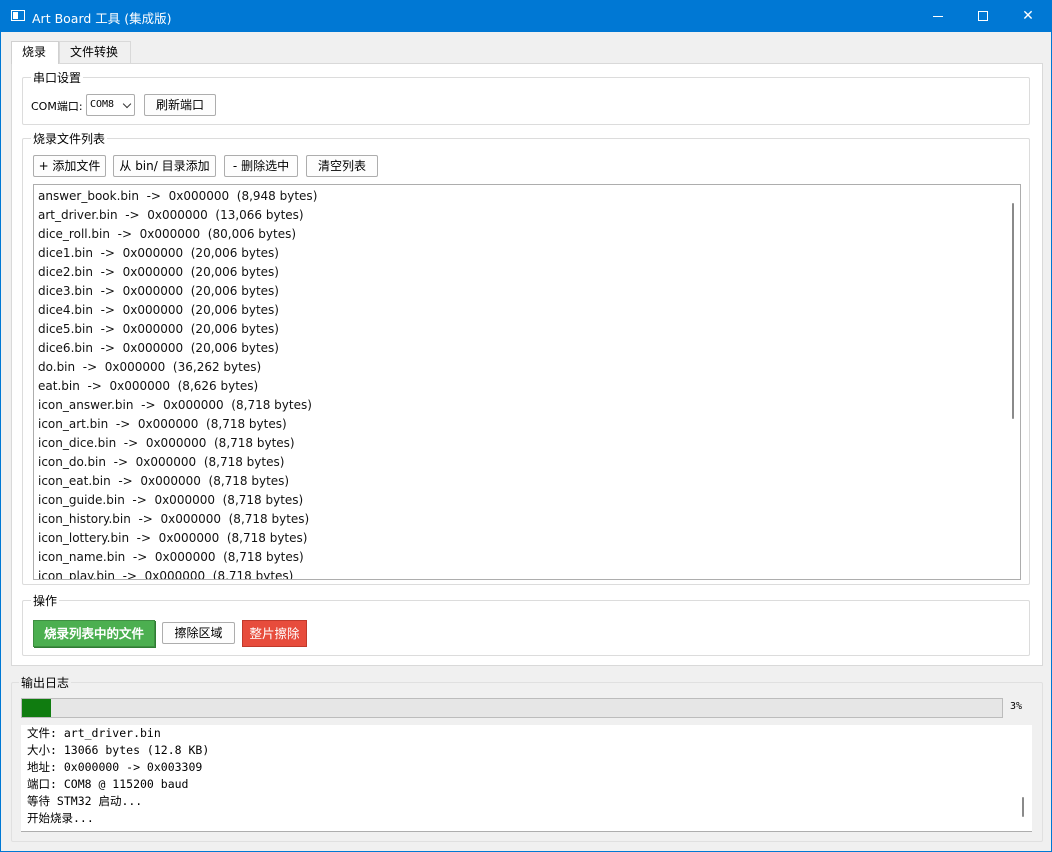  I want to click on close-icon: ✕, so click(1028, 16).